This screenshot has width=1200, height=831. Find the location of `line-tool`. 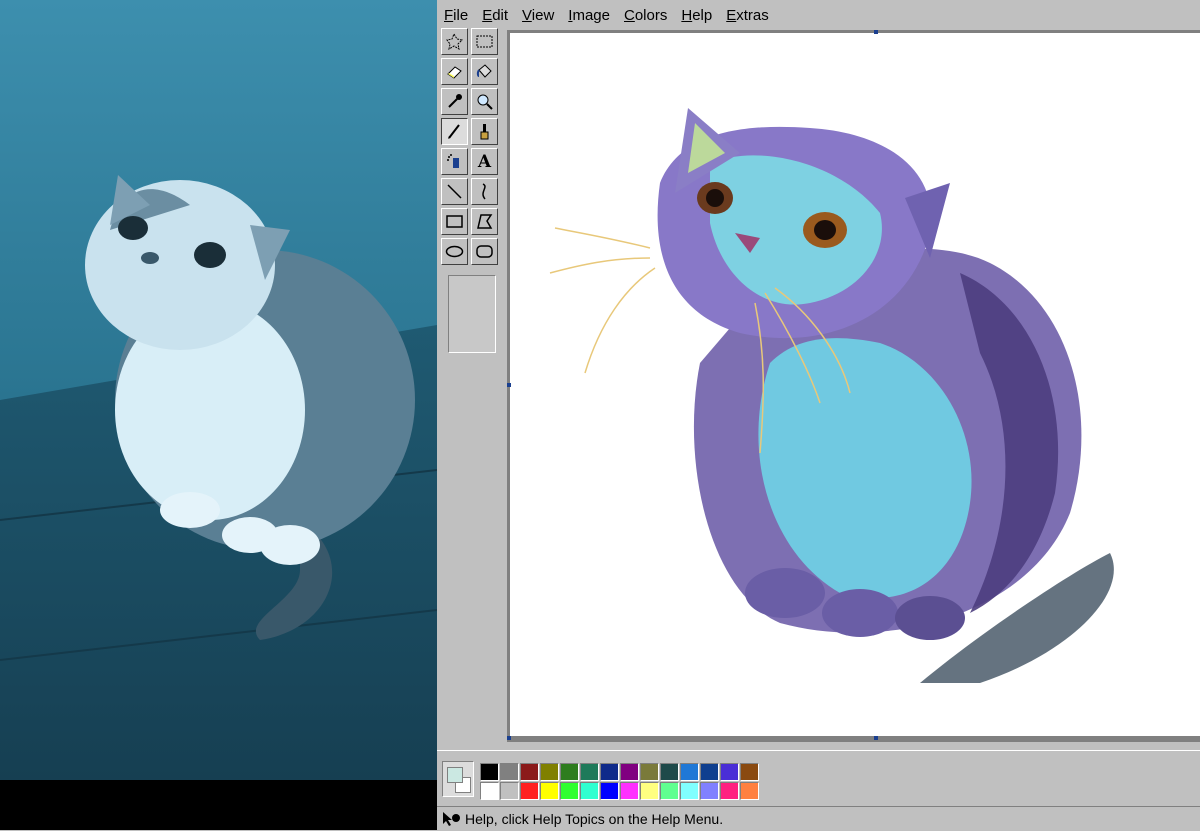

line-tool is located at coordinates (454, 191).